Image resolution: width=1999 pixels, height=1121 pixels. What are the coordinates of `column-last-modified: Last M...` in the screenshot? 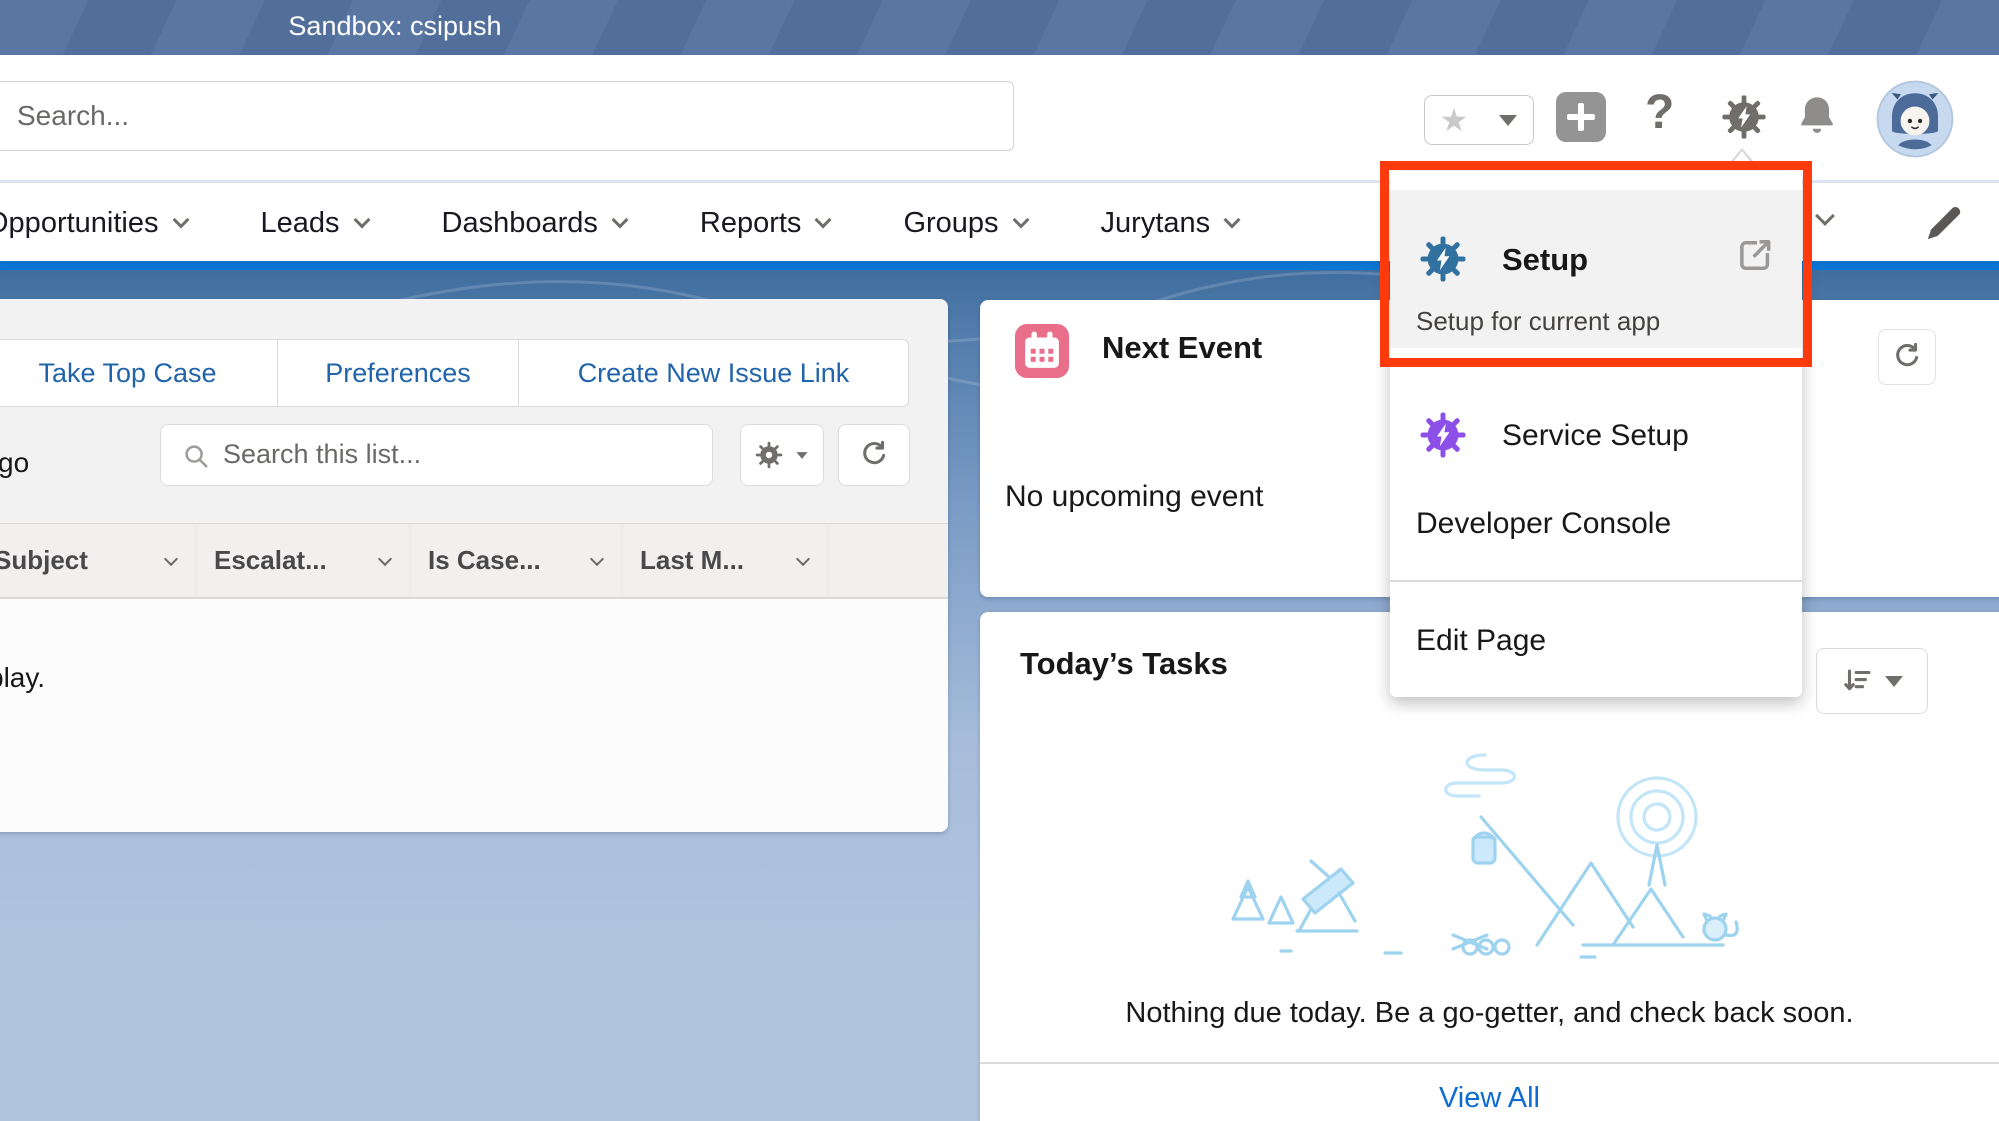 It's located at (725, 560).